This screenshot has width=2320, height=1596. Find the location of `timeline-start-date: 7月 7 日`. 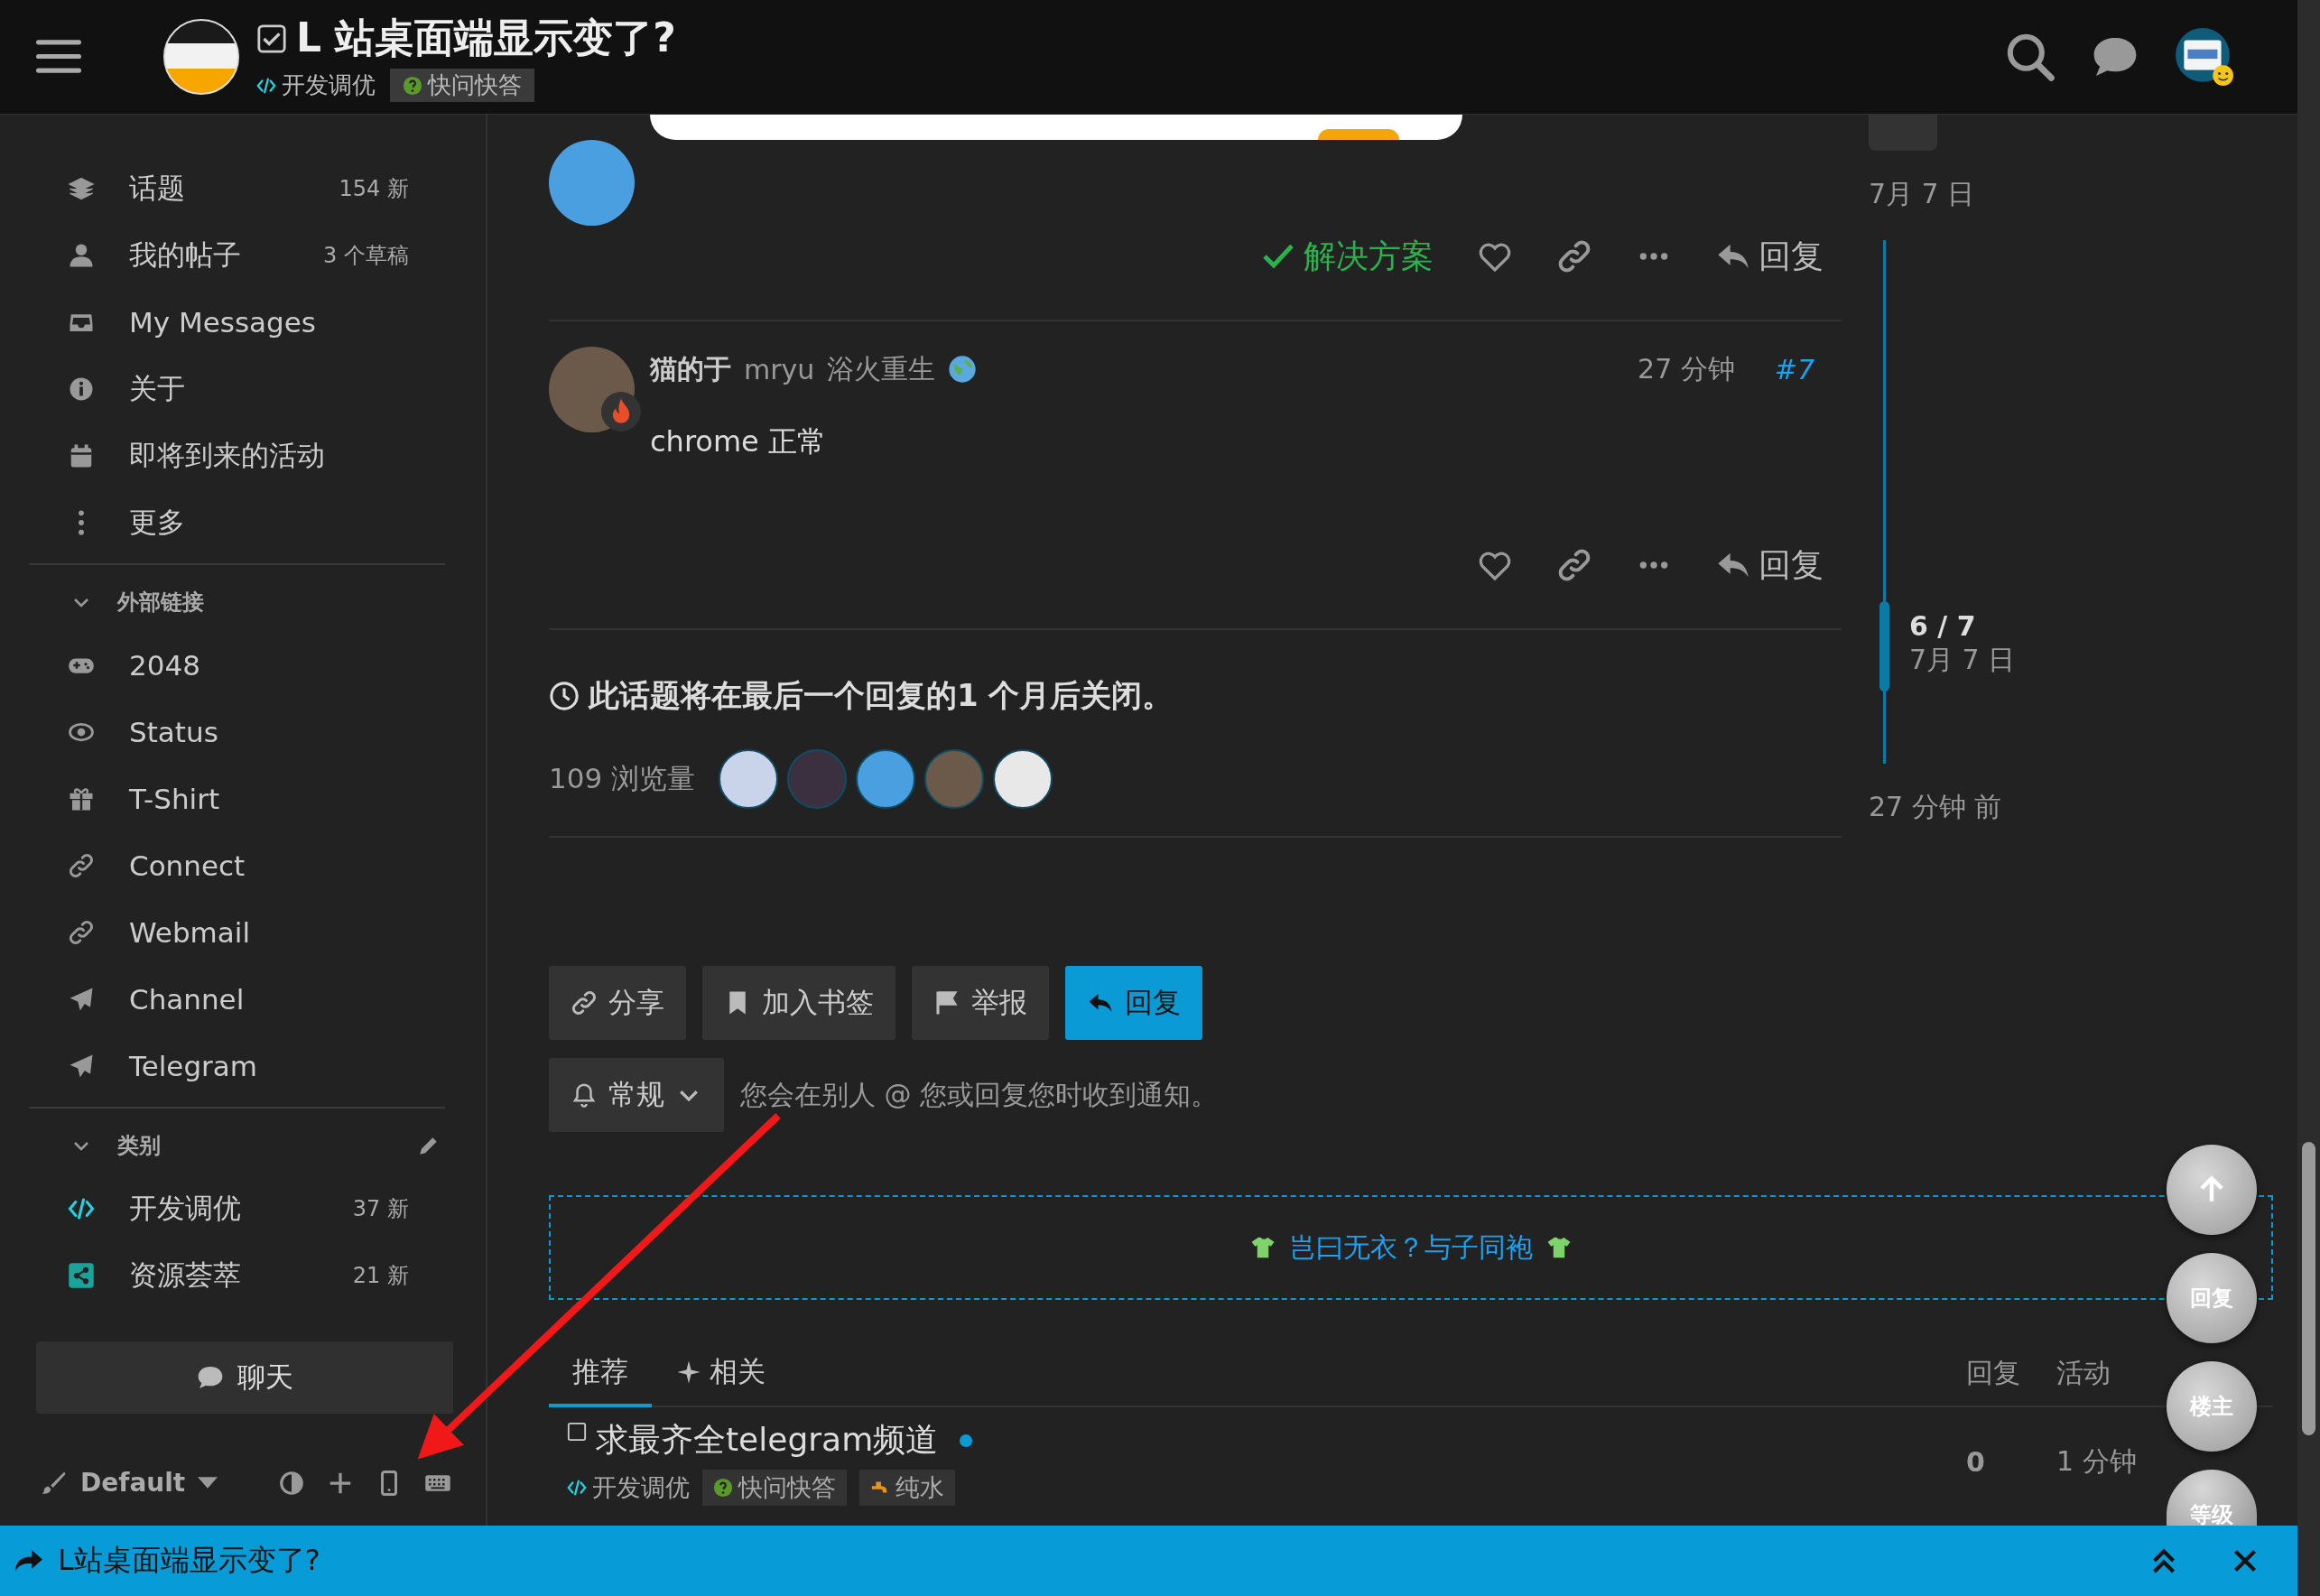

timeline-start-date: 7月 7 日 is located at coordinates (1943, 194).